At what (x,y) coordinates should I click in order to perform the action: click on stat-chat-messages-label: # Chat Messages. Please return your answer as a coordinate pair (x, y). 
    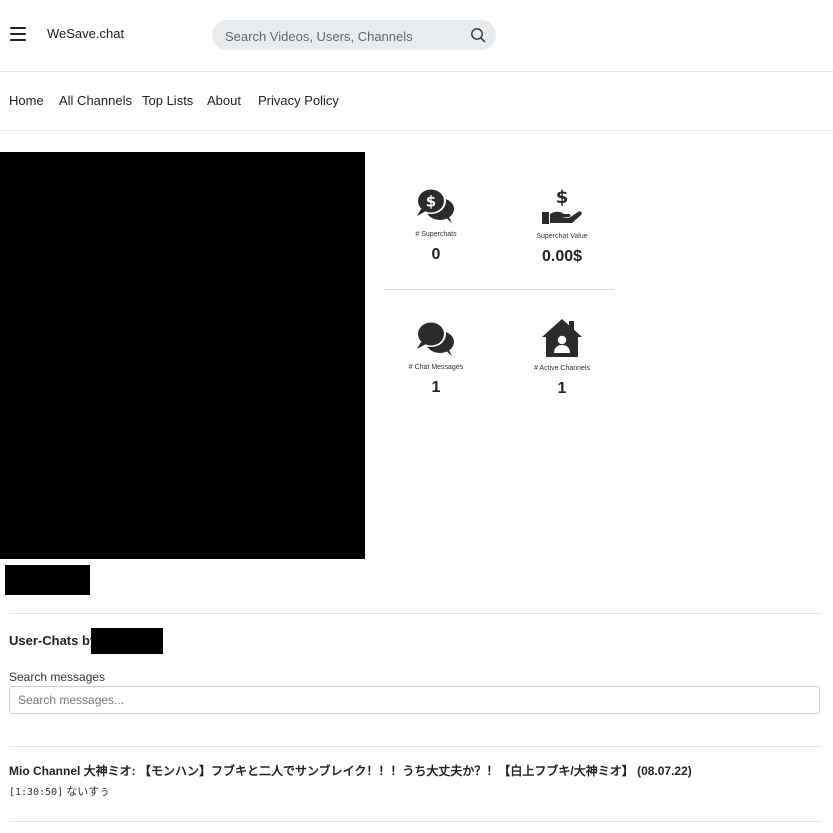
    Looking at the image, I should click on (436, 367).